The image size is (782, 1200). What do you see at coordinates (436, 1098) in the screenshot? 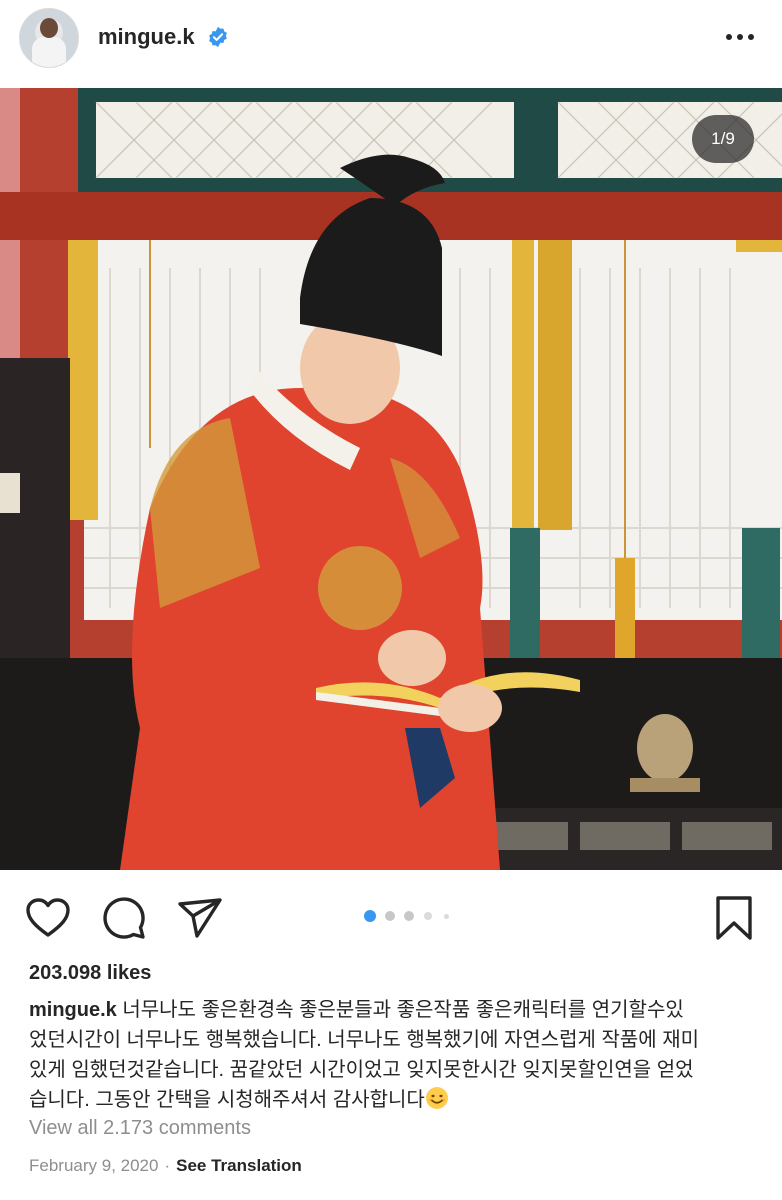
I see `smiling-face-emoji-icon` at bounding box center [436, 1098].